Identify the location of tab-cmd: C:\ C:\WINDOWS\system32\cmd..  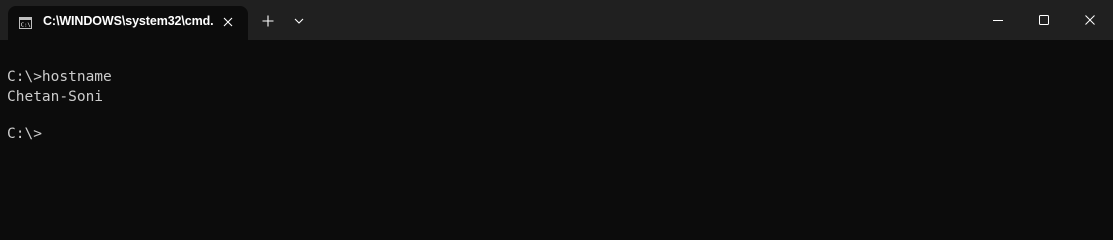
(128, 23).